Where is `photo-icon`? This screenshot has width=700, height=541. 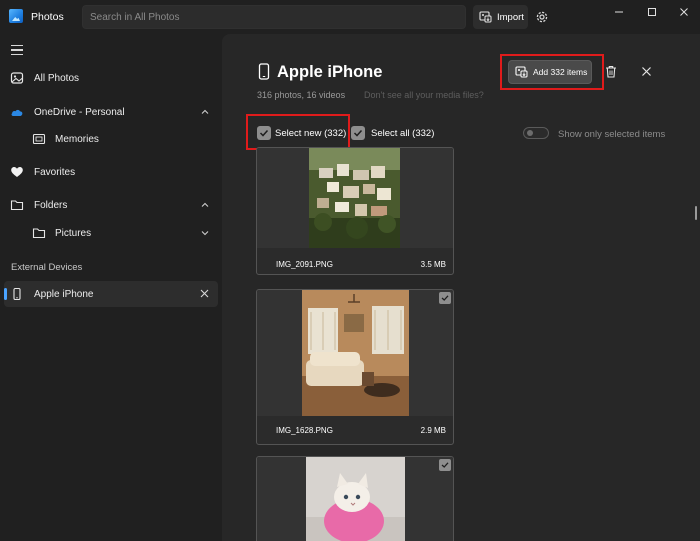
photo-icon is located at coordinates (17, 78).